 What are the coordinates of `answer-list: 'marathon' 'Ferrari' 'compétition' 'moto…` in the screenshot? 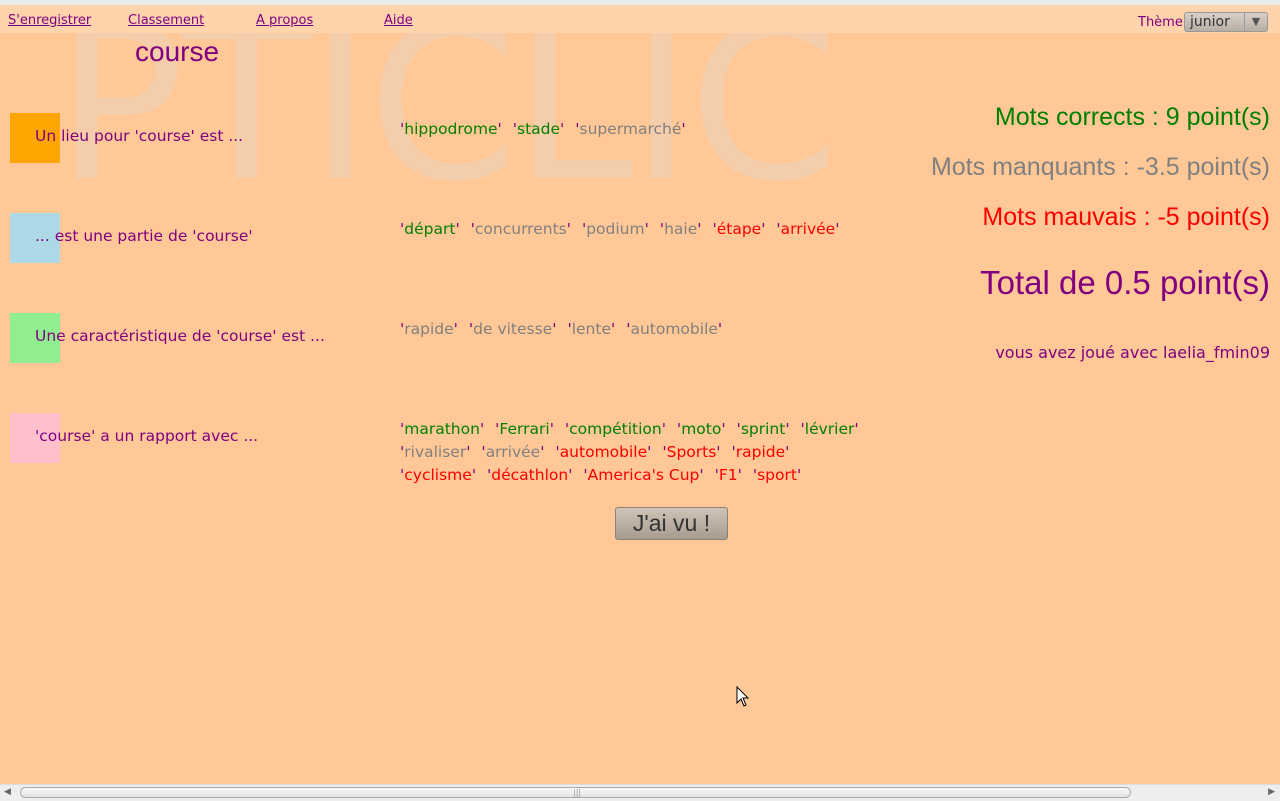 It's located at (635, 452).